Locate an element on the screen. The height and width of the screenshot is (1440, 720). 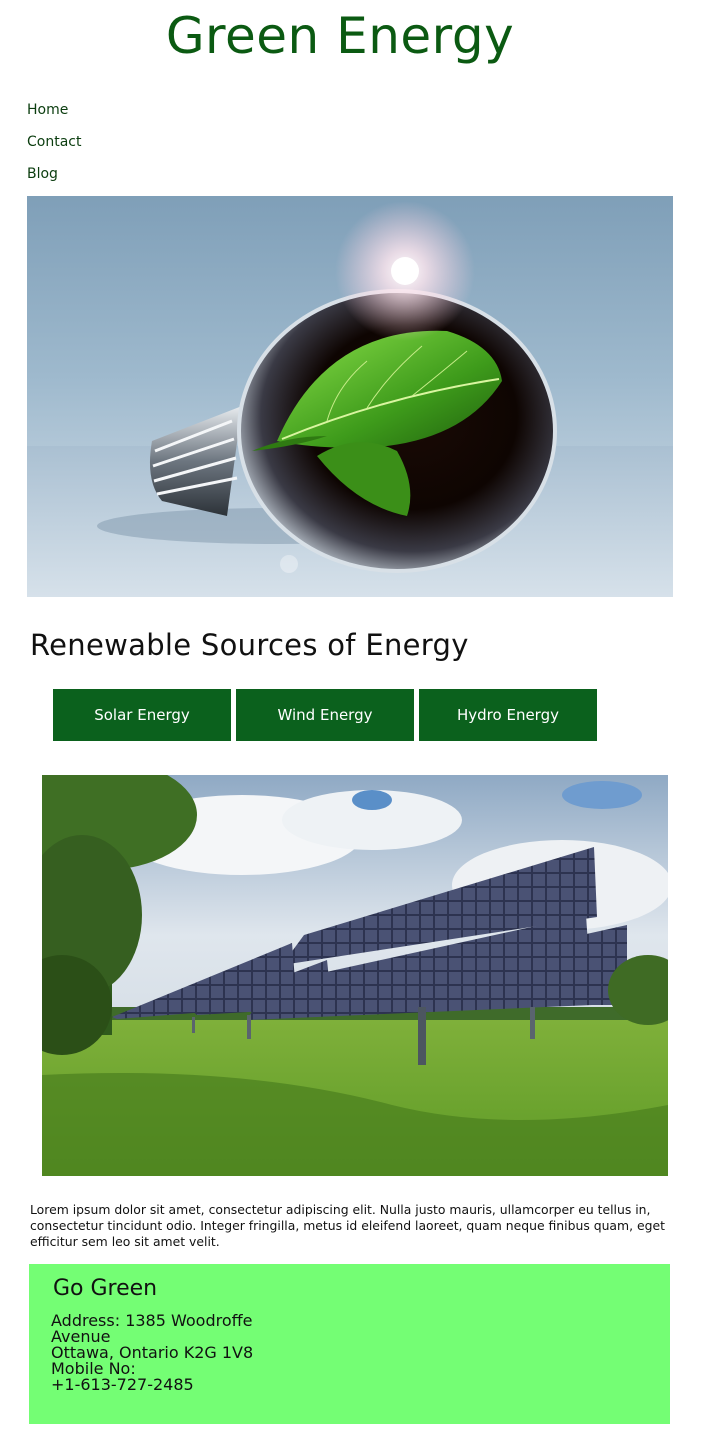
tab-solar-energy: Solar Energy is located at coordinates (142, 715).